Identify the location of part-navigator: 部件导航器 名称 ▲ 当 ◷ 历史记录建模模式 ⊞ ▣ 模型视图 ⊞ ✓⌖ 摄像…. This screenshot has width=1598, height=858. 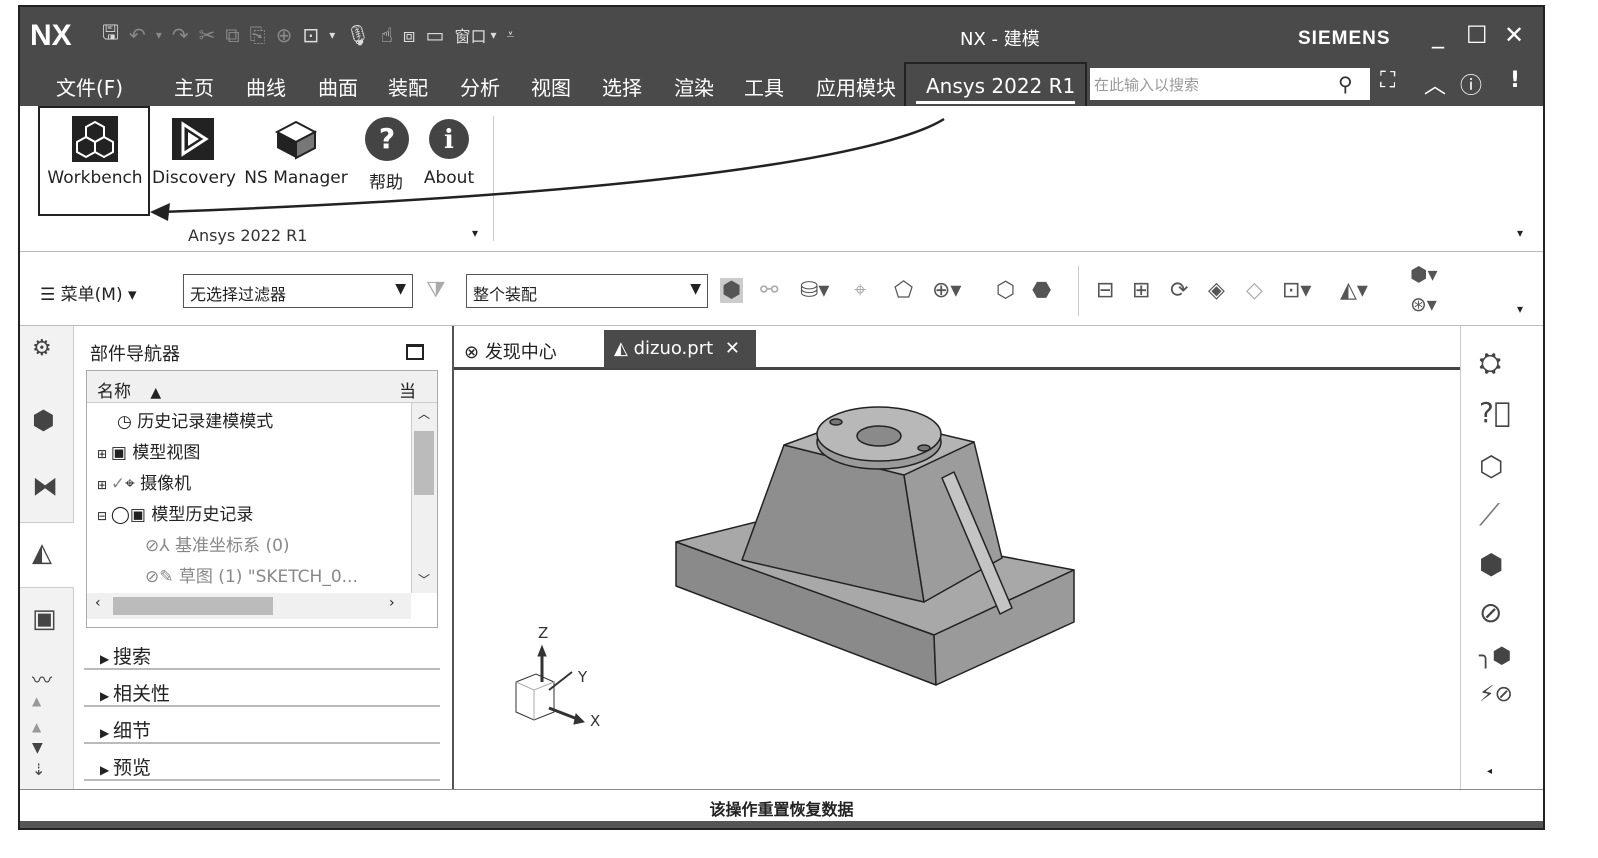
(264, 557).